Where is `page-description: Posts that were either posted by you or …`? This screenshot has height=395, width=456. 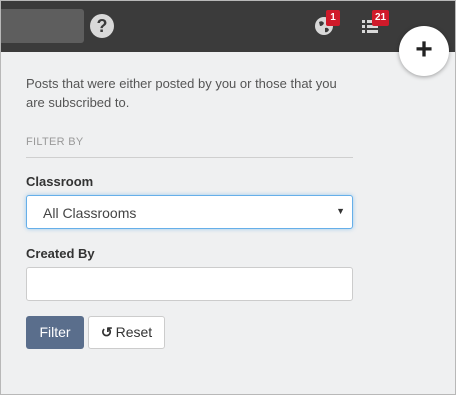 page-description: Posts that were either posted by you or … is located at coordinates (181, 93).